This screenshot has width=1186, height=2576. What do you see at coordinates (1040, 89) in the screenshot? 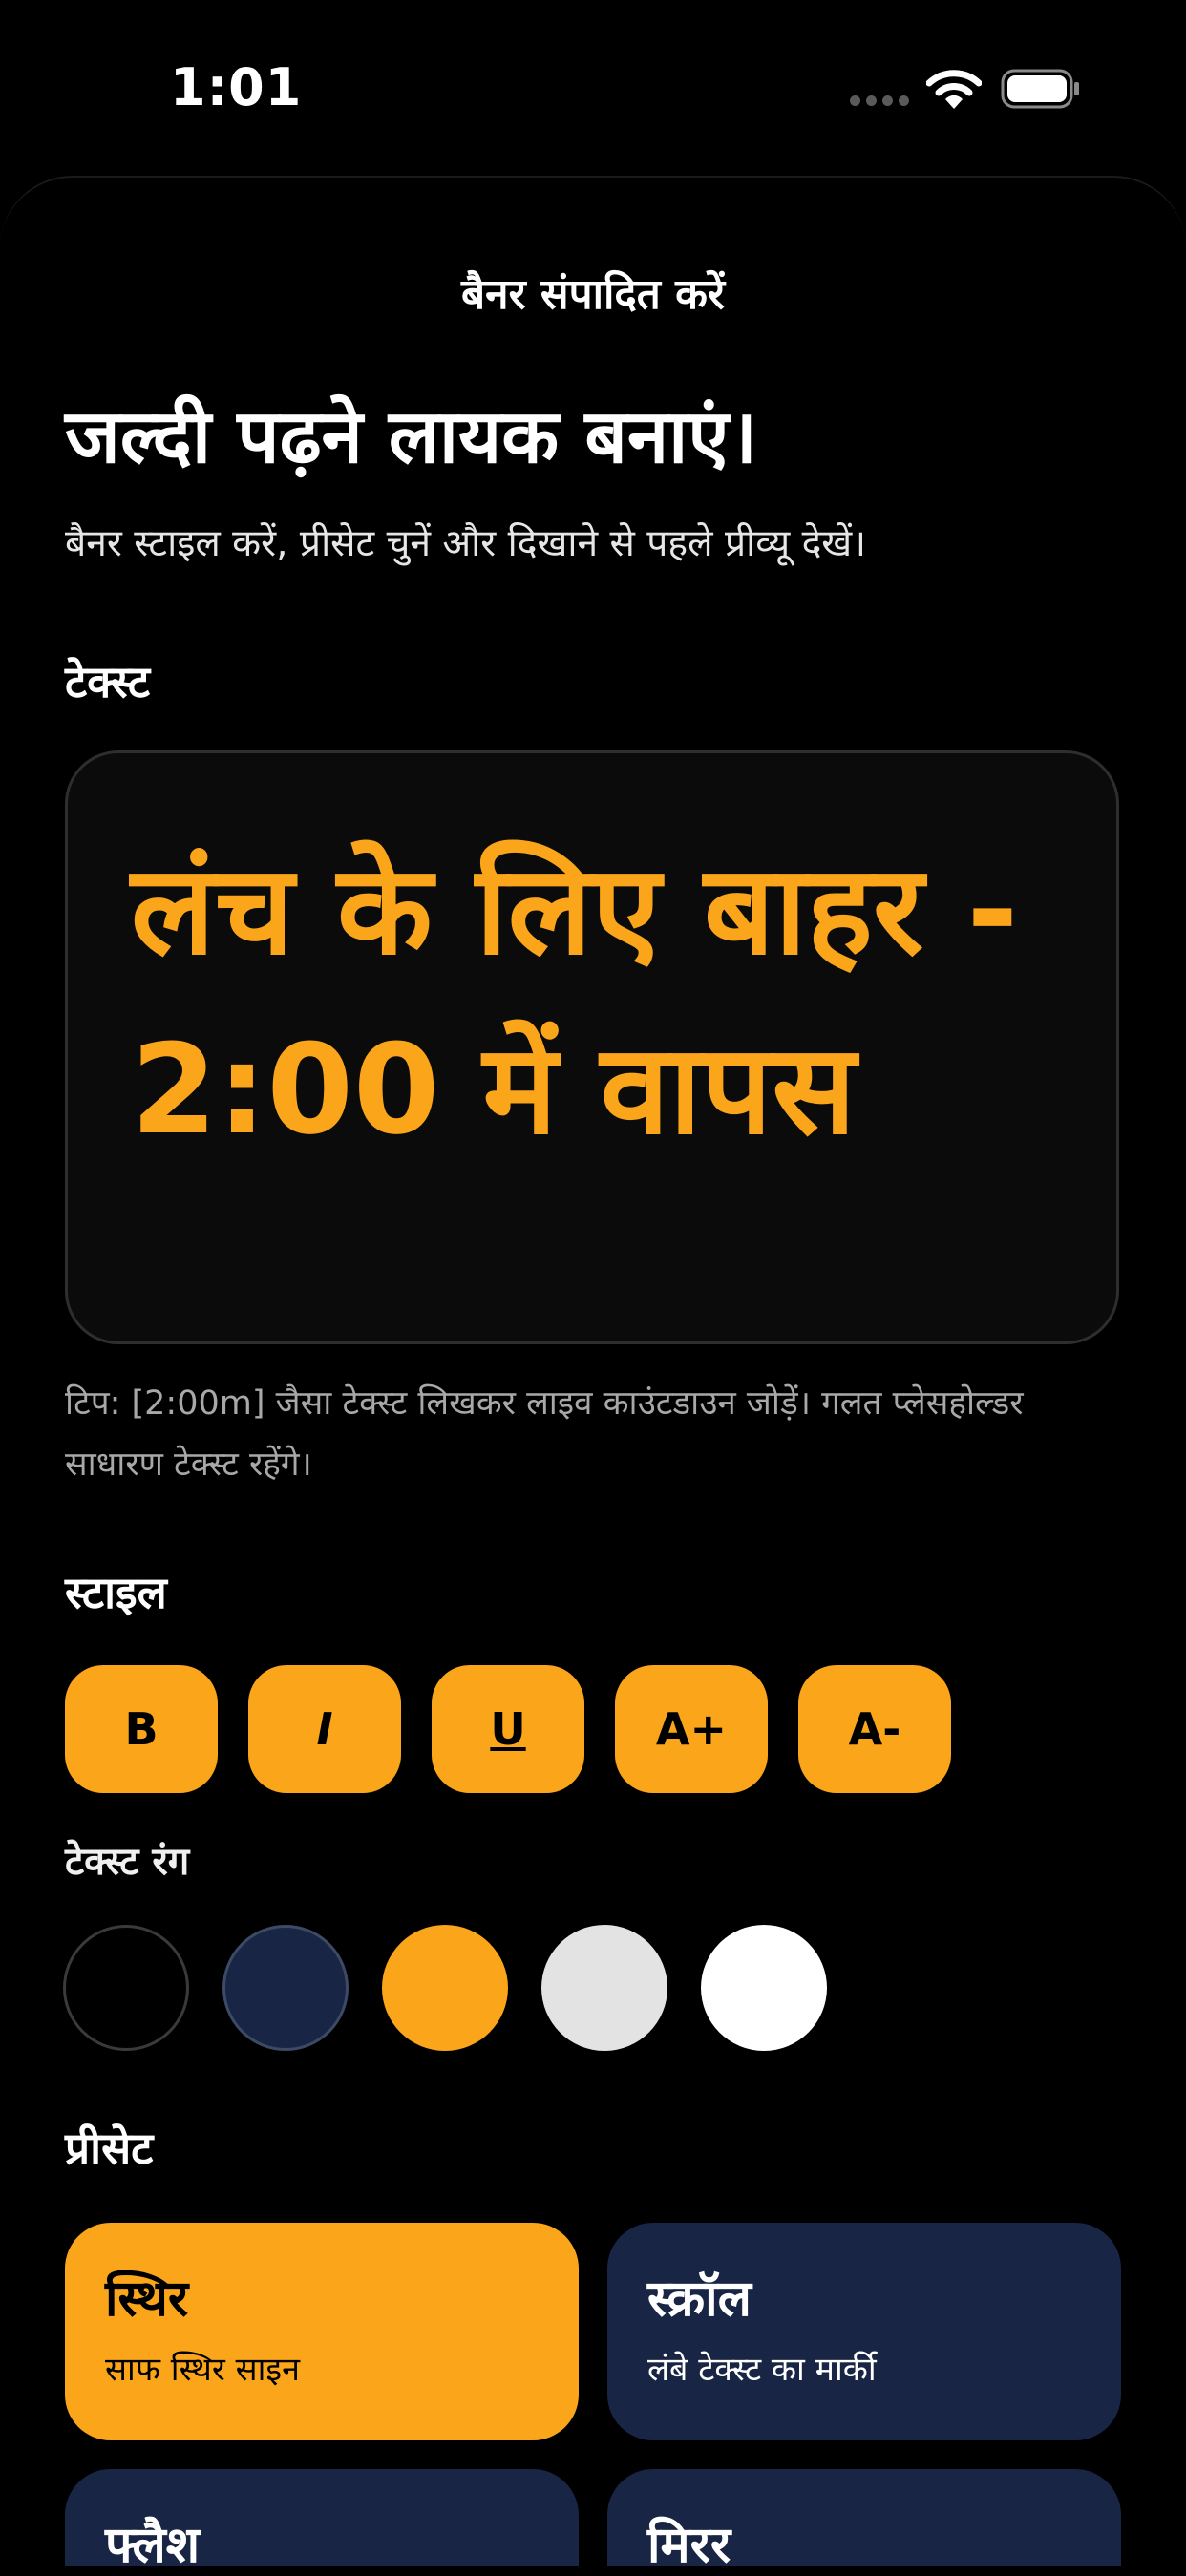
I see `battery-icon` at bounding box center [1040, 89].